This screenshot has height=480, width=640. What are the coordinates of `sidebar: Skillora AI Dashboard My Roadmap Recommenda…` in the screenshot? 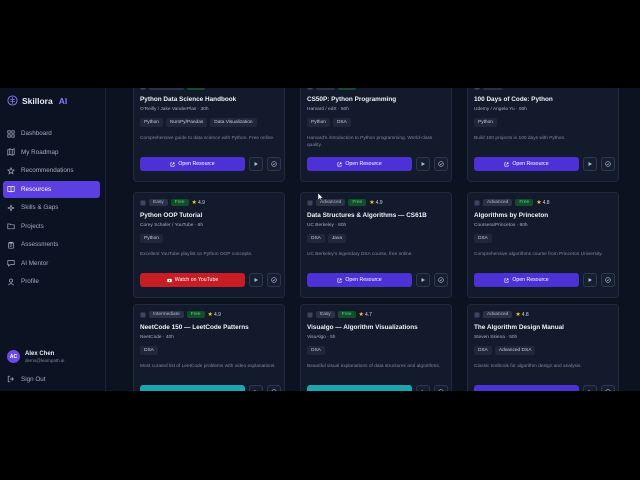 It's located at (53, 239).